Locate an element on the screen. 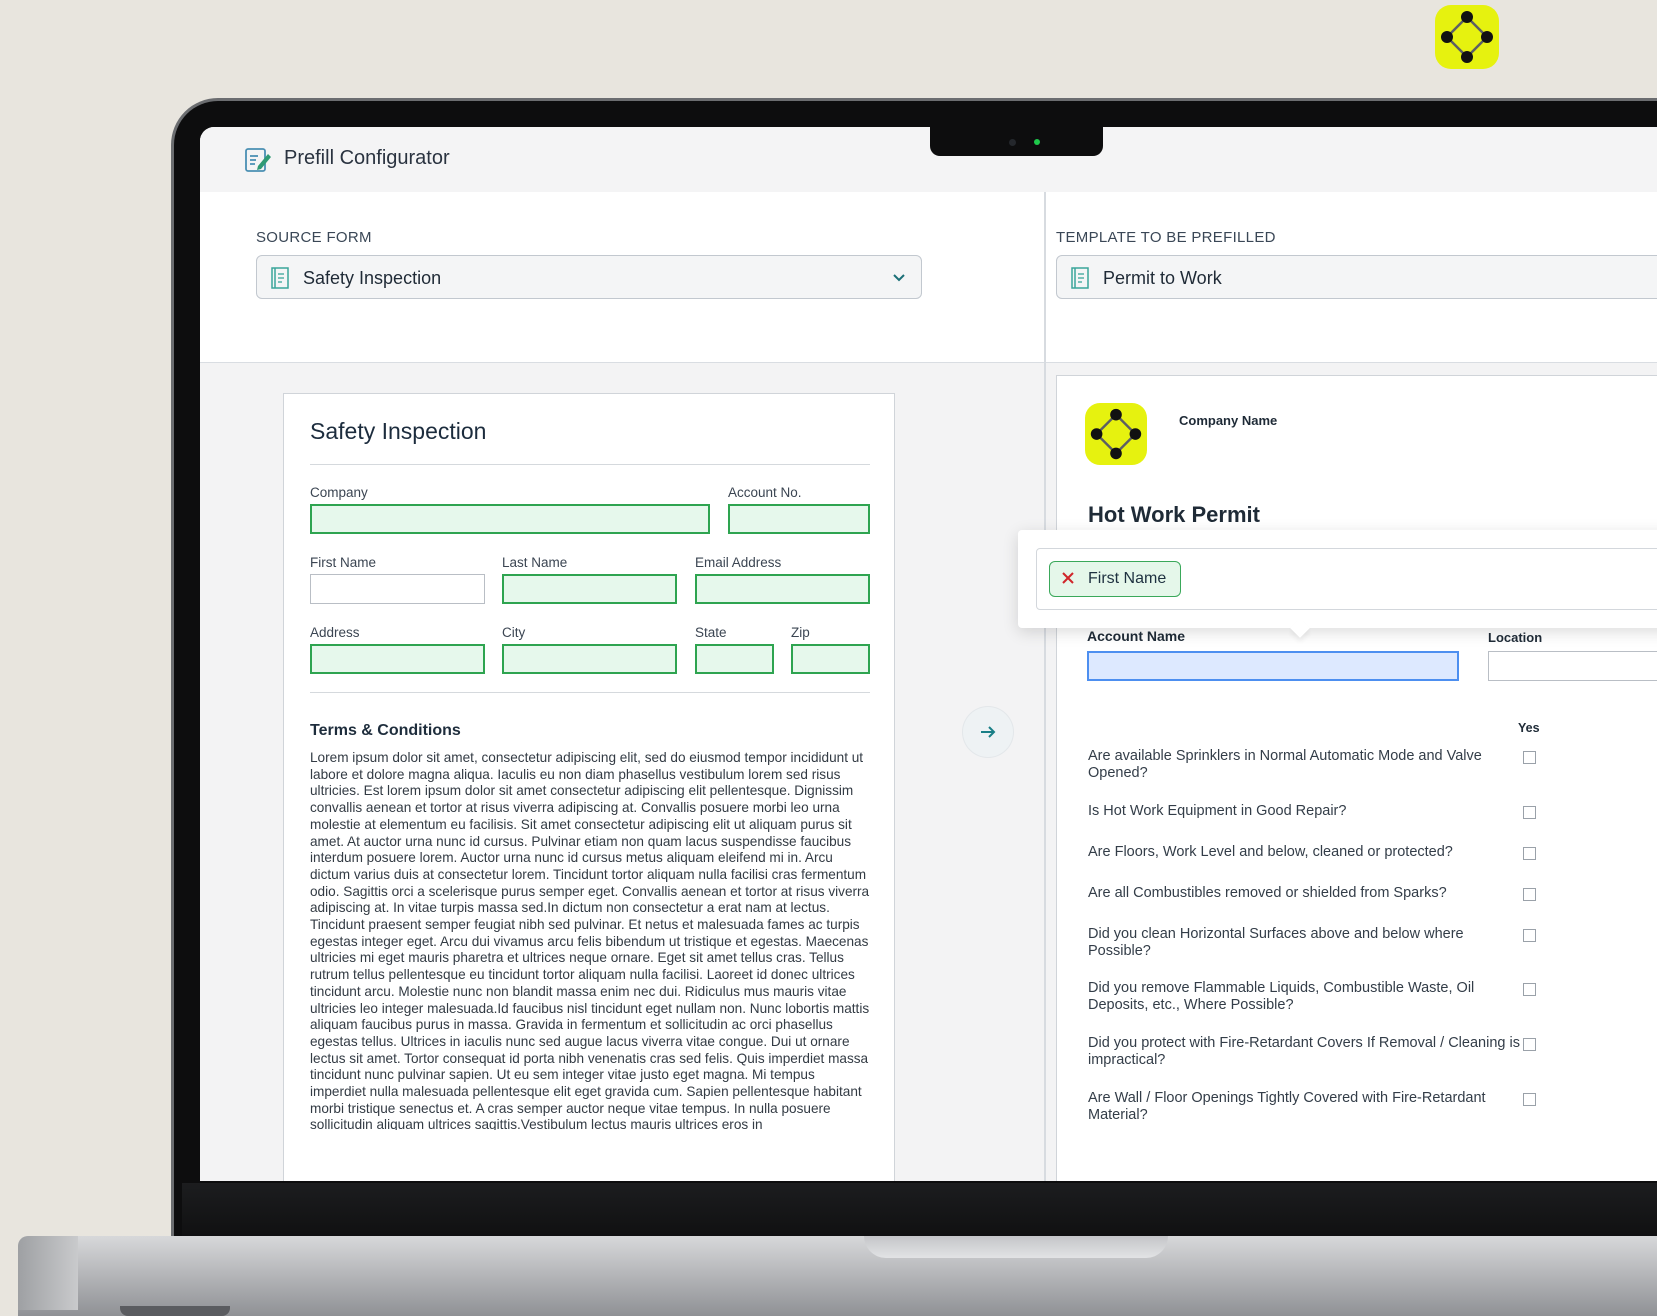  arrow-right-icon is located at coordinates (988, 732).